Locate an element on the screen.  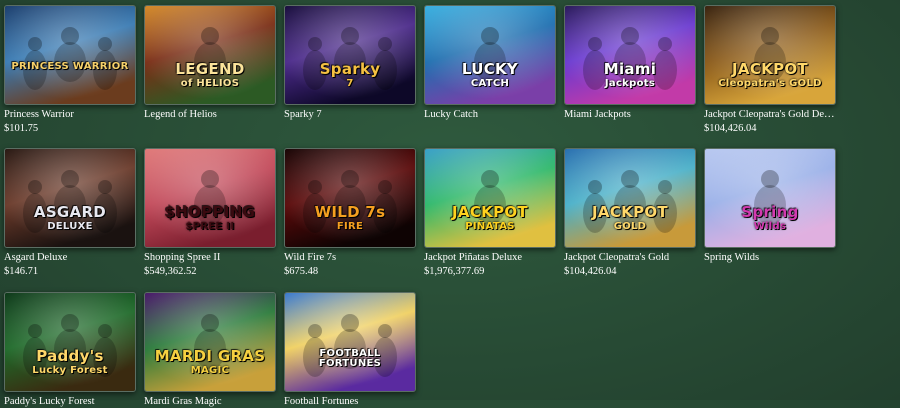
game-title: Princess Warrior is located at coordinates (70, 114).